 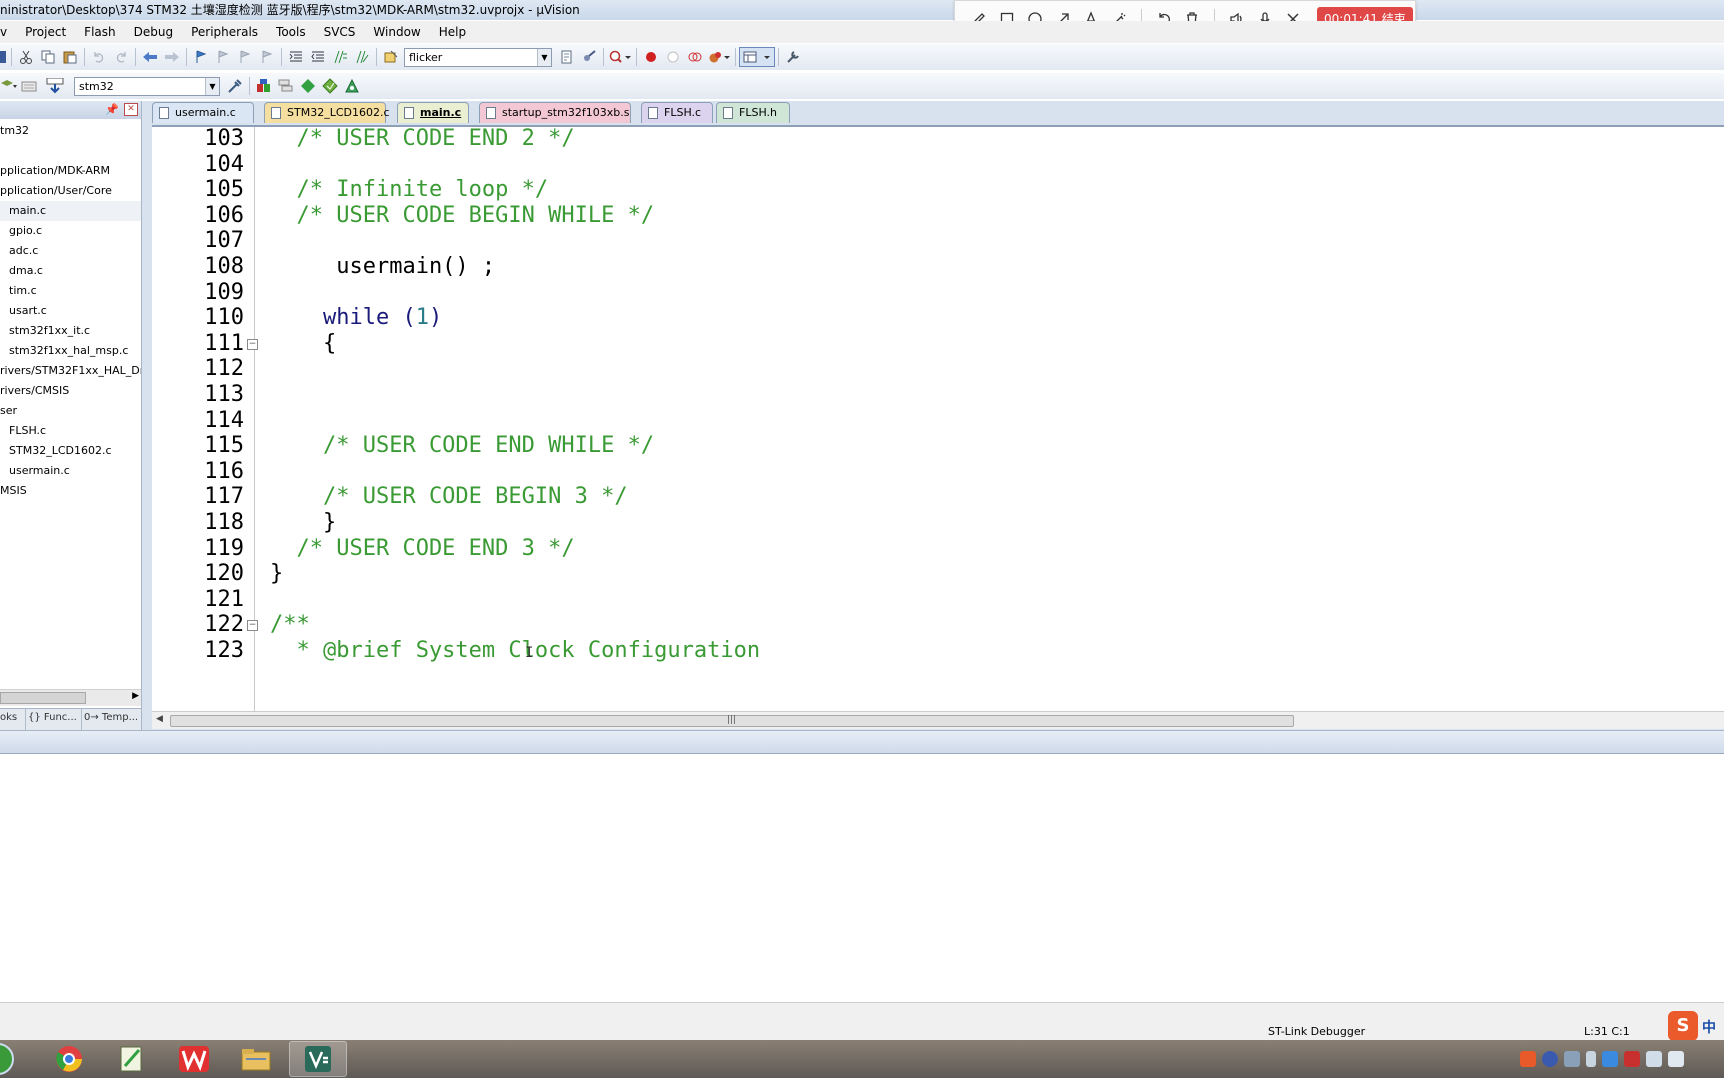 I want to click on select-packs-icon, so click(x=308, y=86).